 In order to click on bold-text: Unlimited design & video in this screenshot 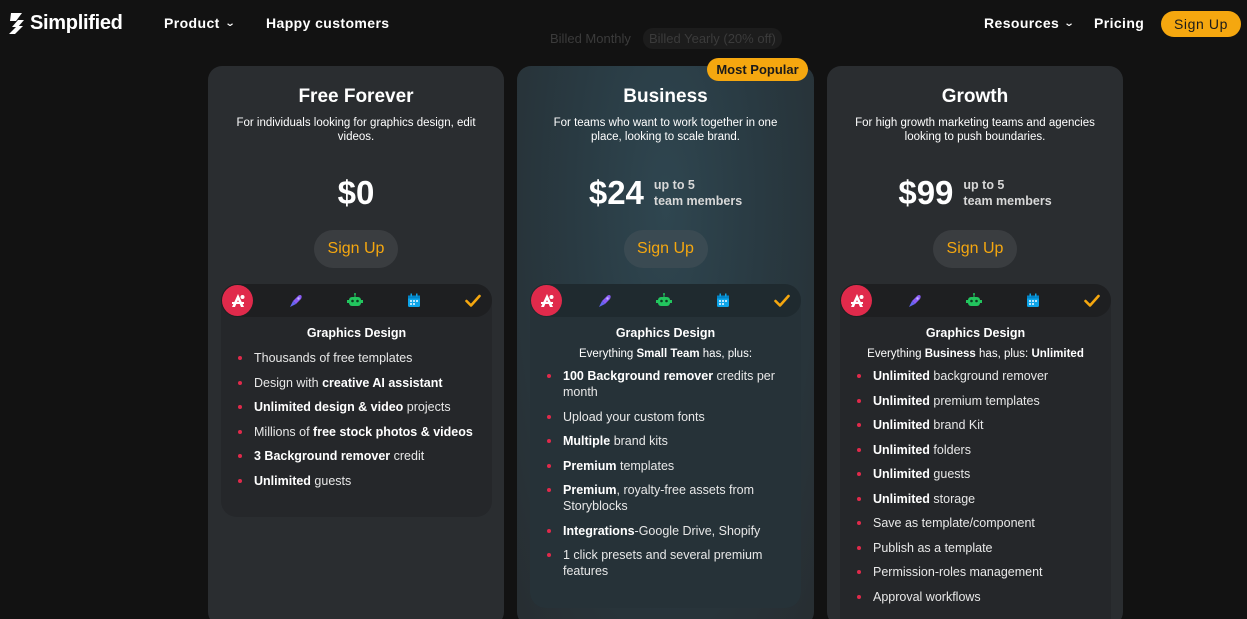, I will do `click(329, 407)`.